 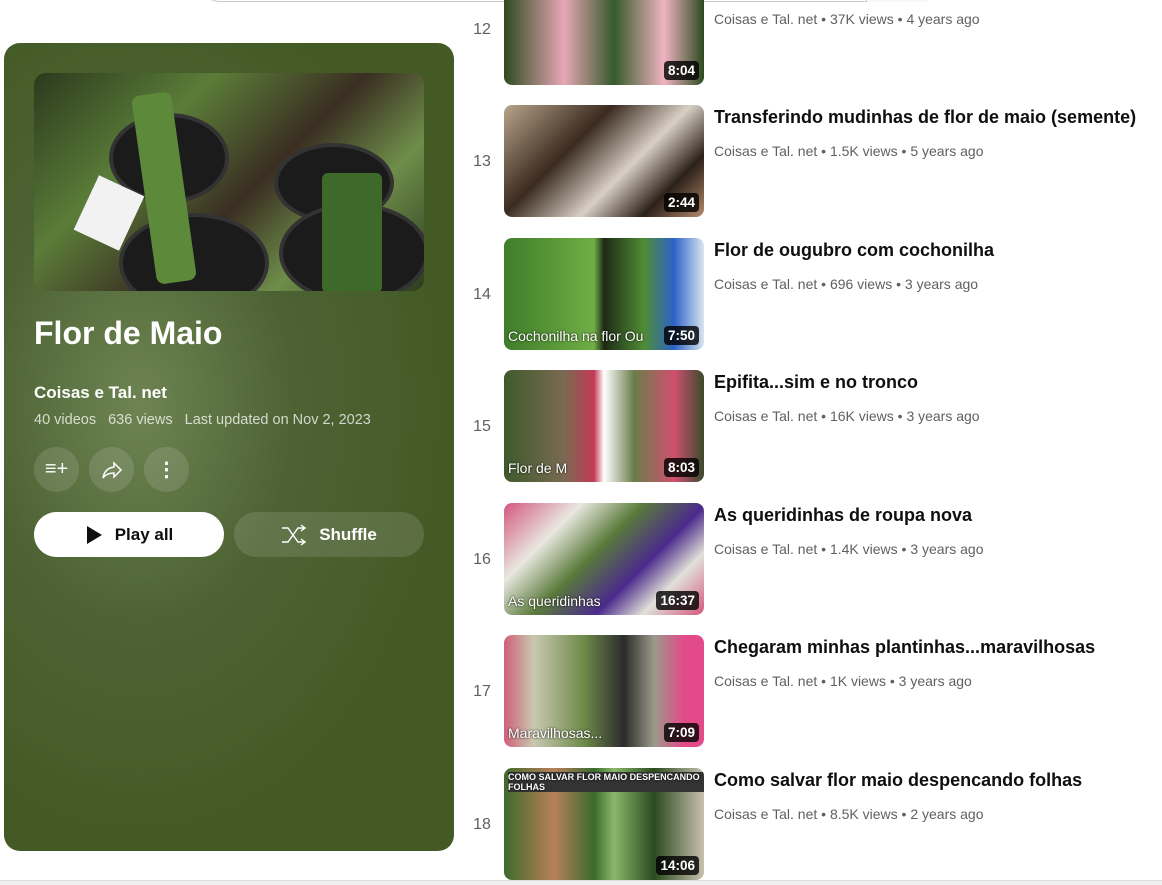 I want to click on horizontal-scrollbar, so click(x=581, y=882).